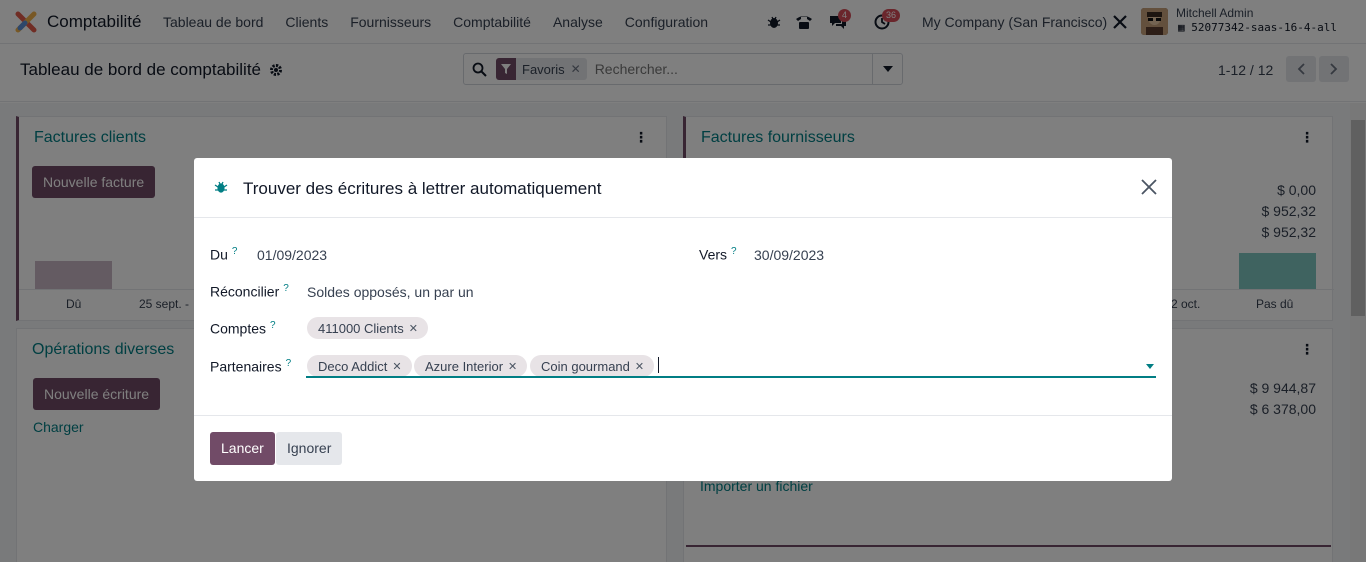  Describe the element at coordinates (242, 448) in the screenshot. I see `launch-button: Lancer` at that location.